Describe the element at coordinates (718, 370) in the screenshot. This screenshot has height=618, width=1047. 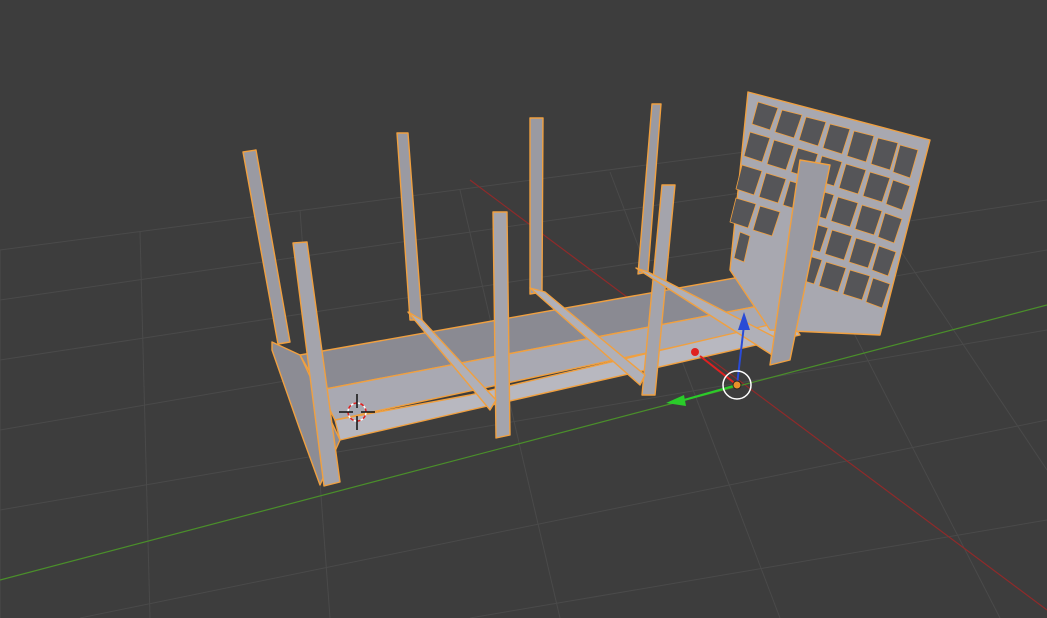
I see `gizmo-x-axis` at that location.